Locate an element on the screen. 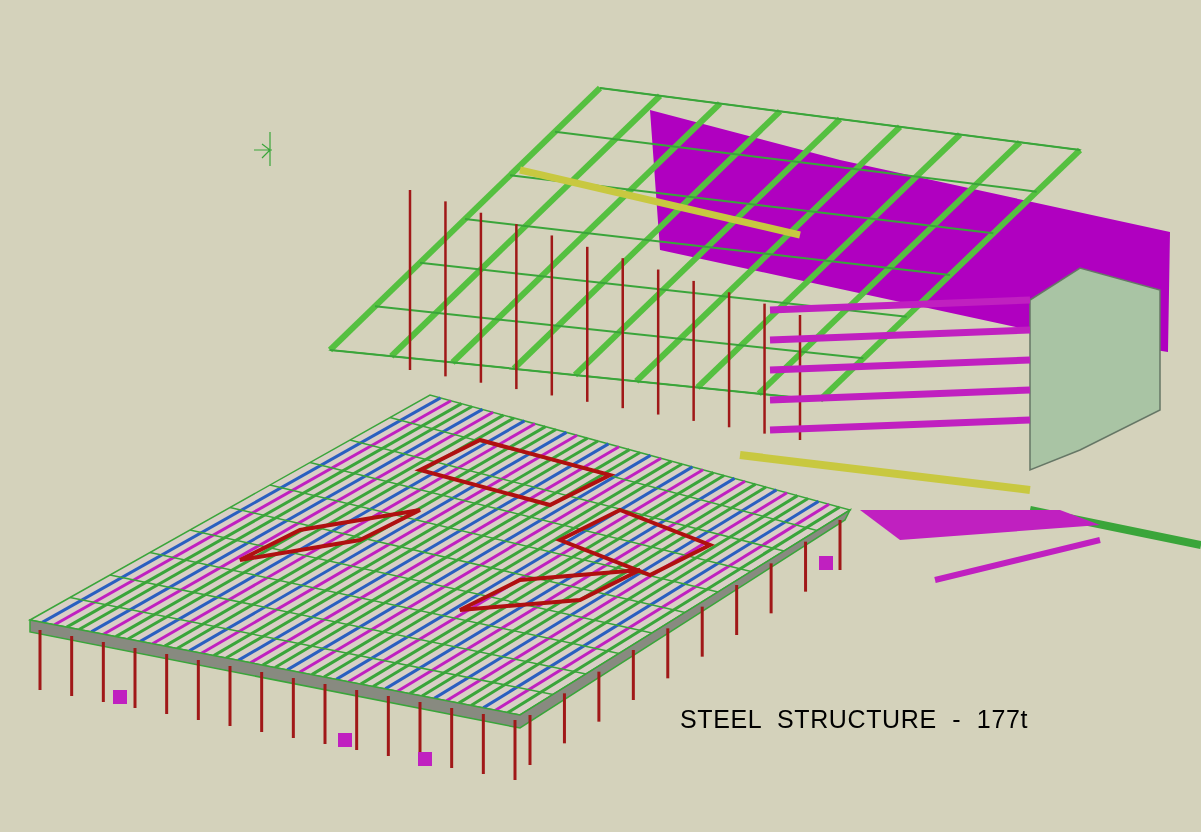 The image size is (1201, 832). structure-caption: STEEL STRUCTURE - 177t is located at coordinates (854, 719).